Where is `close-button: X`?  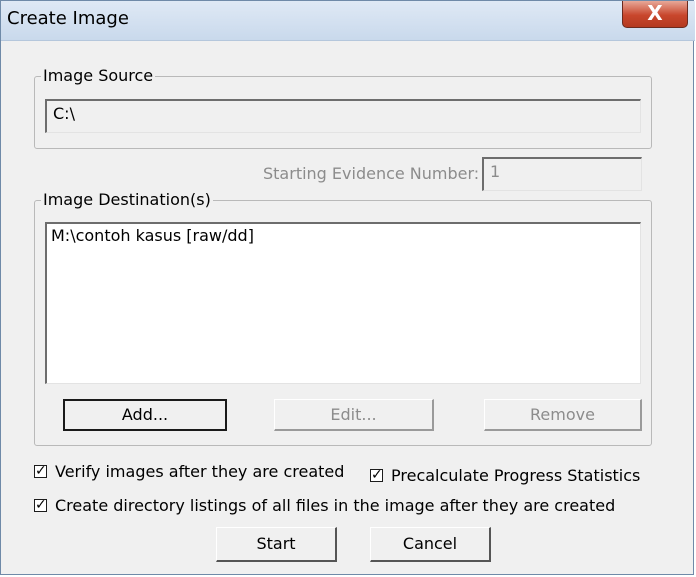 close-button: X is located at coordinates (655, 14).